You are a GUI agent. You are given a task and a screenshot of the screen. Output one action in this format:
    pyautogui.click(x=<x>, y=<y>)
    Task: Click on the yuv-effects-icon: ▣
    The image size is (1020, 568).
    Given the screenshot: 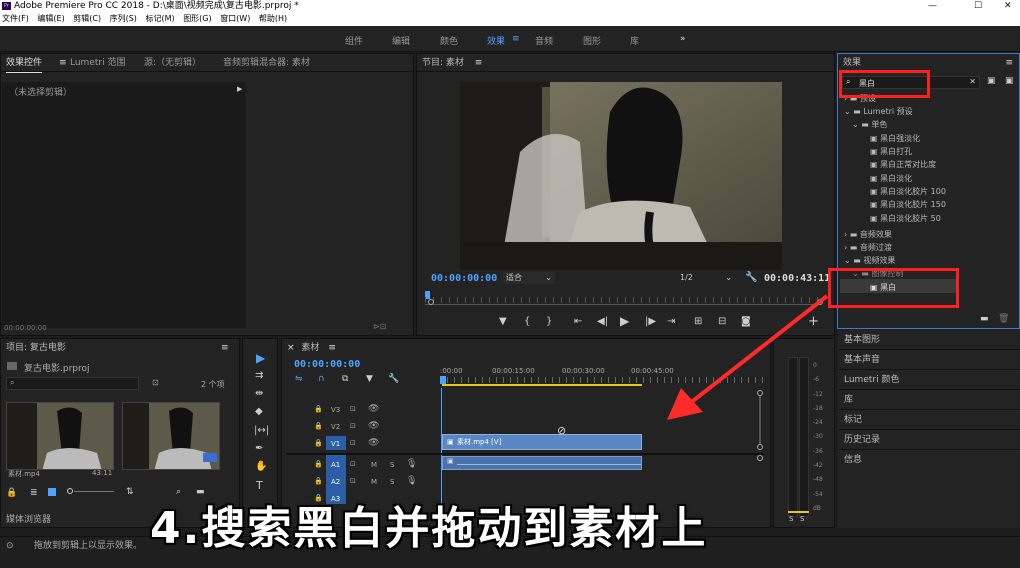 What is the action you would take?
    pyautogui.click(x=1009, y=81)
    